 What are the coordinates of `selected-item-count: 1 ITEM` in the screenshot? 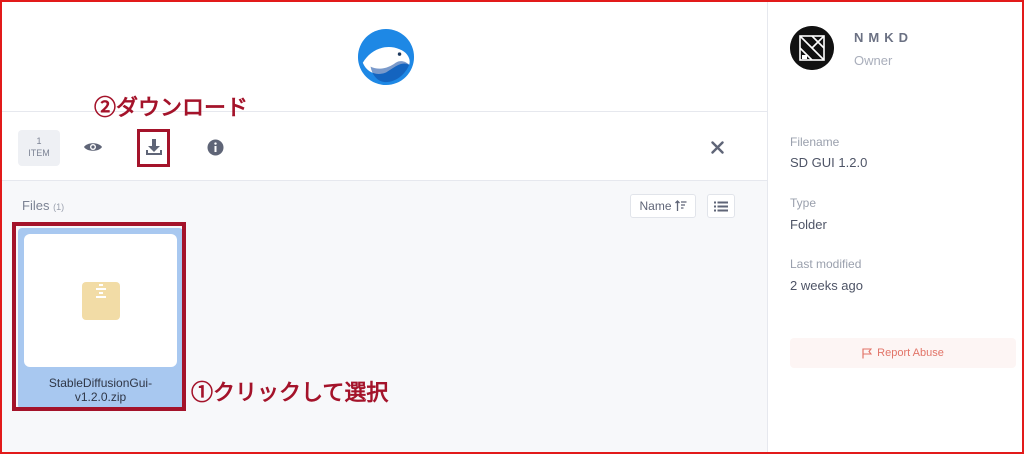 It's located at (39, 148).